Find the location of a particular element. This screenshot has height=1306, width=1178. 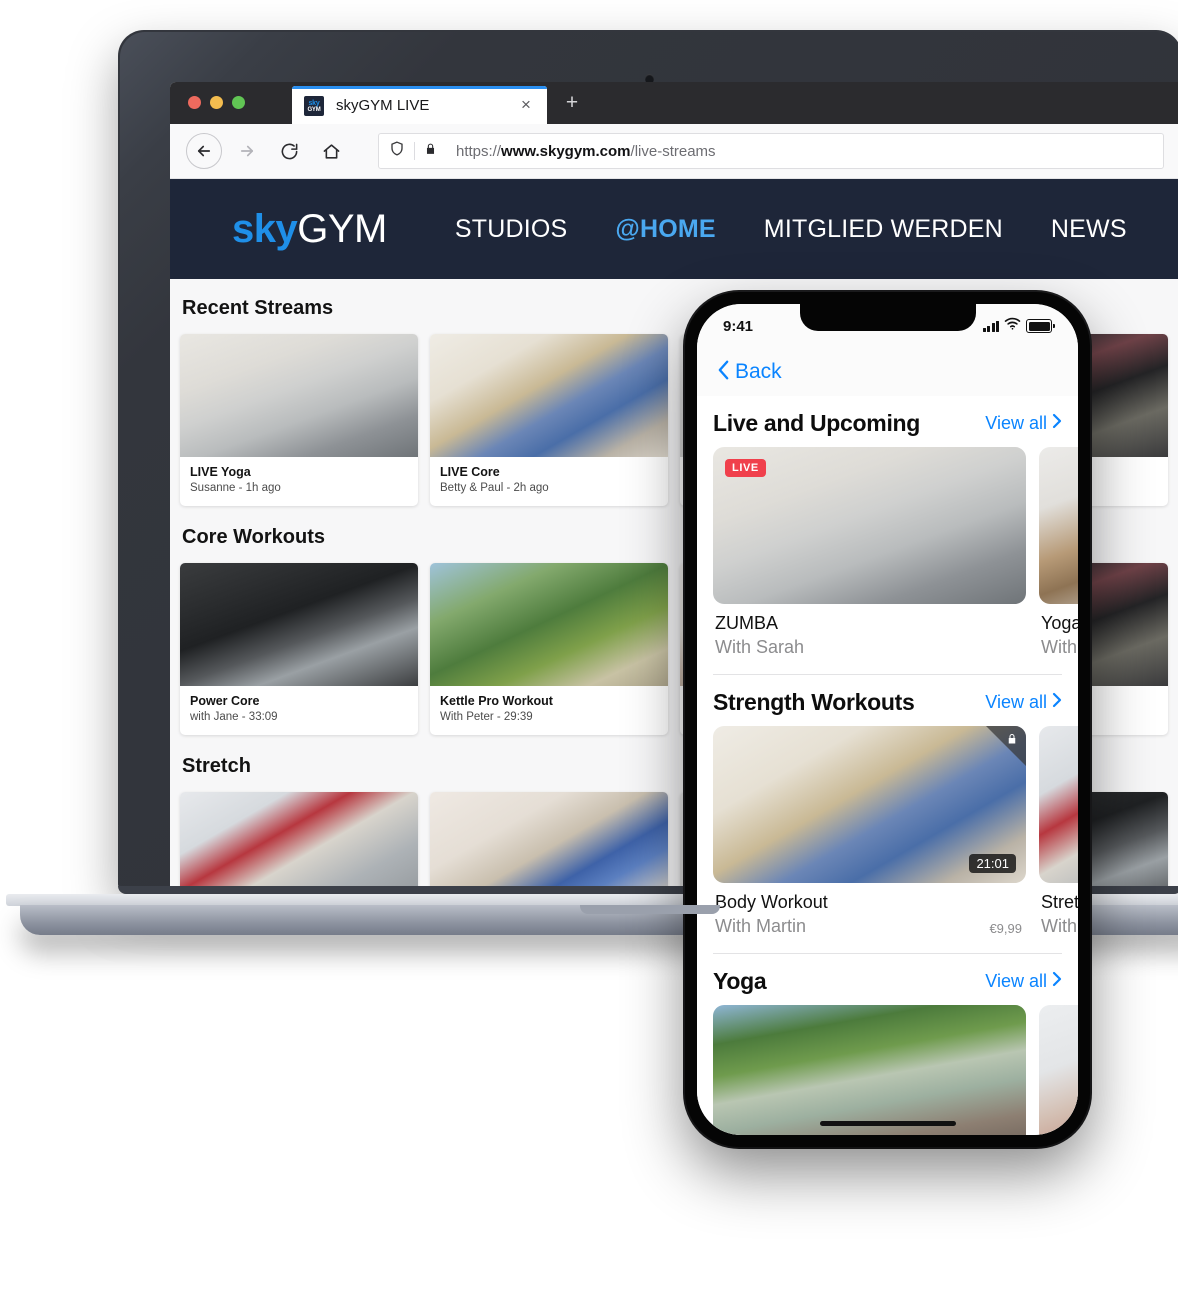

phone-video-card: 21:01 Body Workout With Martin €9,99 is located at coordinates (869, 831).